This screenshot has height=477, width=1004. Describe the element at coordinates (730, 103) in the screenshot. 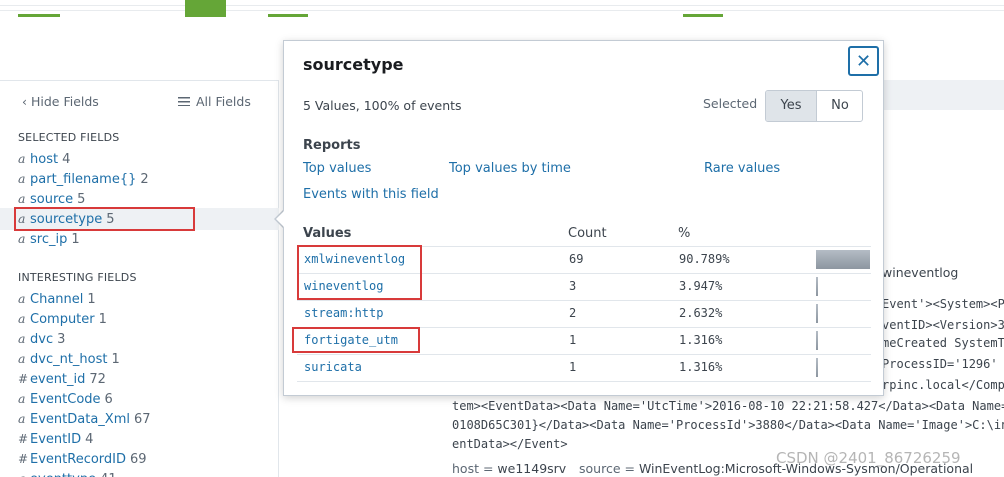

I see `selected-label: Selected` at that location.